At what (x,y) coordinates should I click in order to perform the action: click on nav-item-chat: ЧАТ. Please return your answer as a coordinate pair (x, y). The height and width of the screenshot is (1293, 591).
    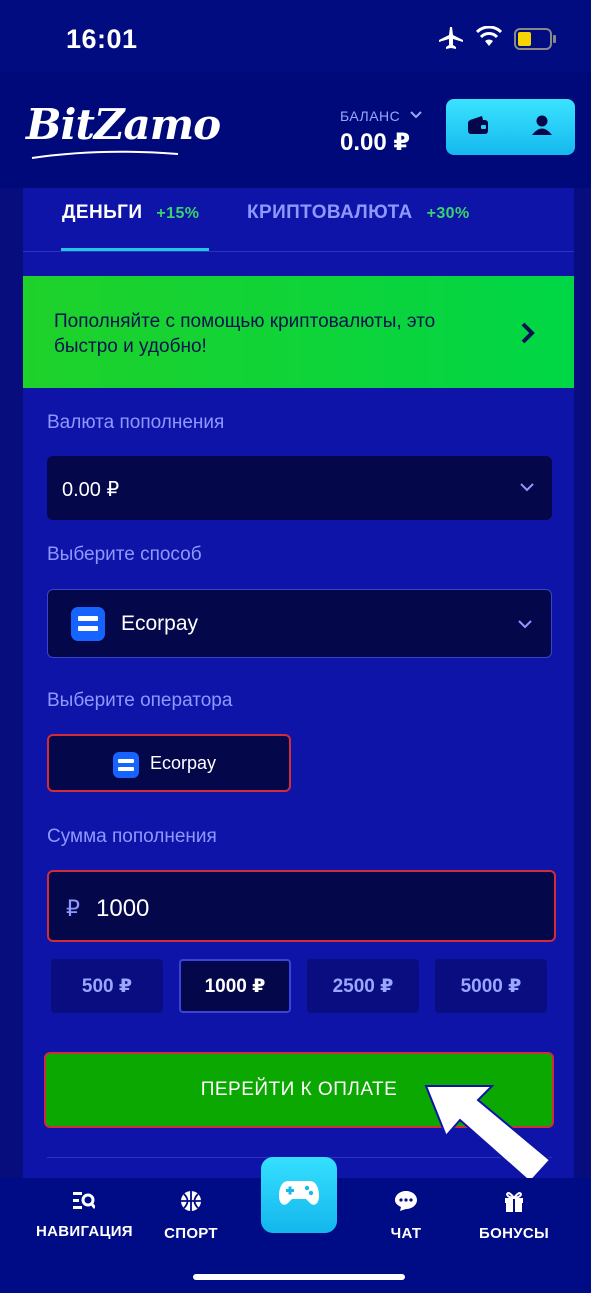
    Looking at the image, I should click on (406, 1216).